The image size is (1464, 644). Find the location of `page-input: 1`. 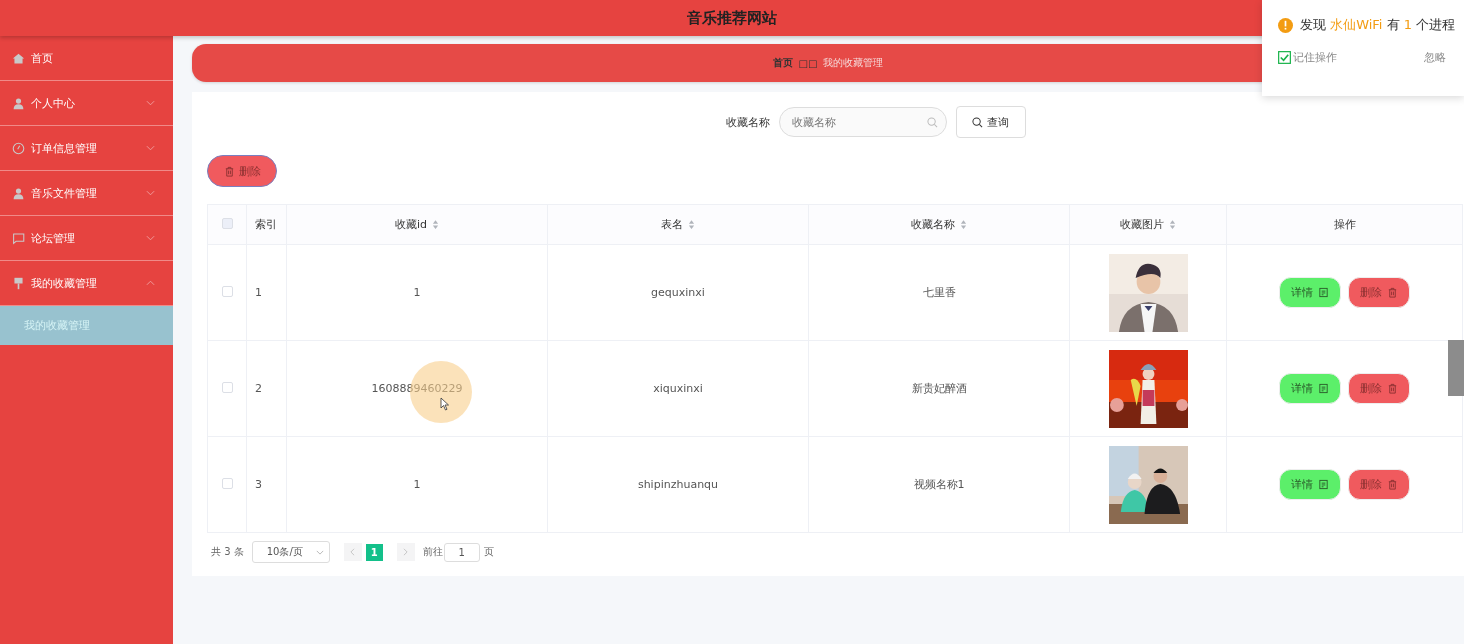

page-input: 1 is located at coordinates (461, 552).